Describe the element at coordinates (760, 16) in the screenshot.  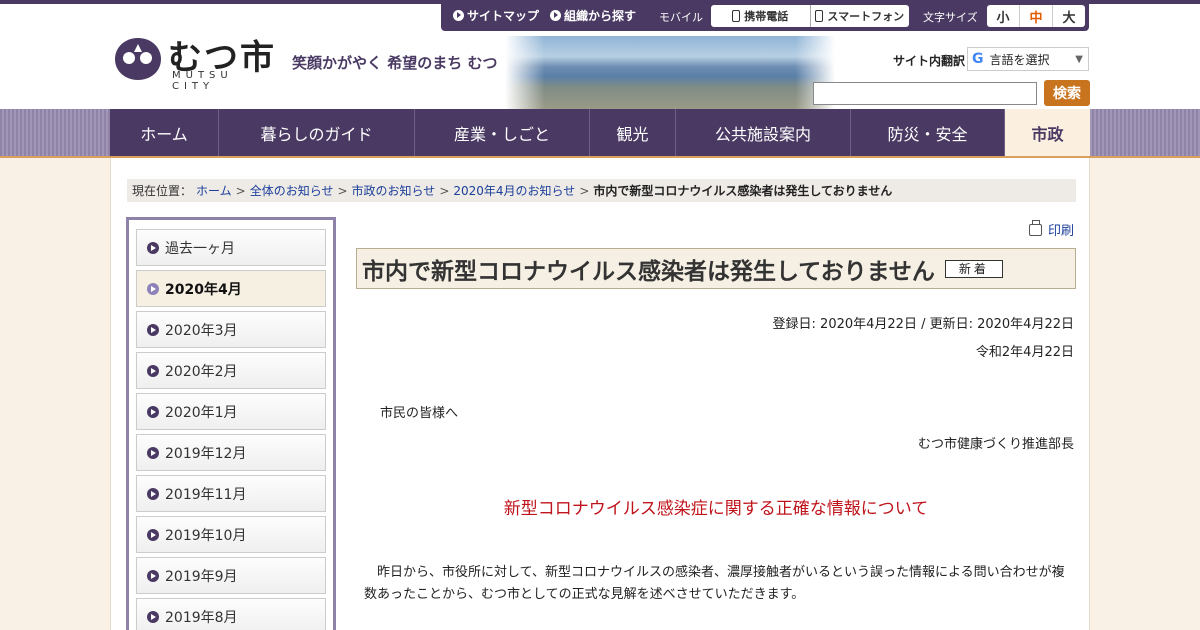
I see `mobile-phone-button: 携帯電話` at that location.